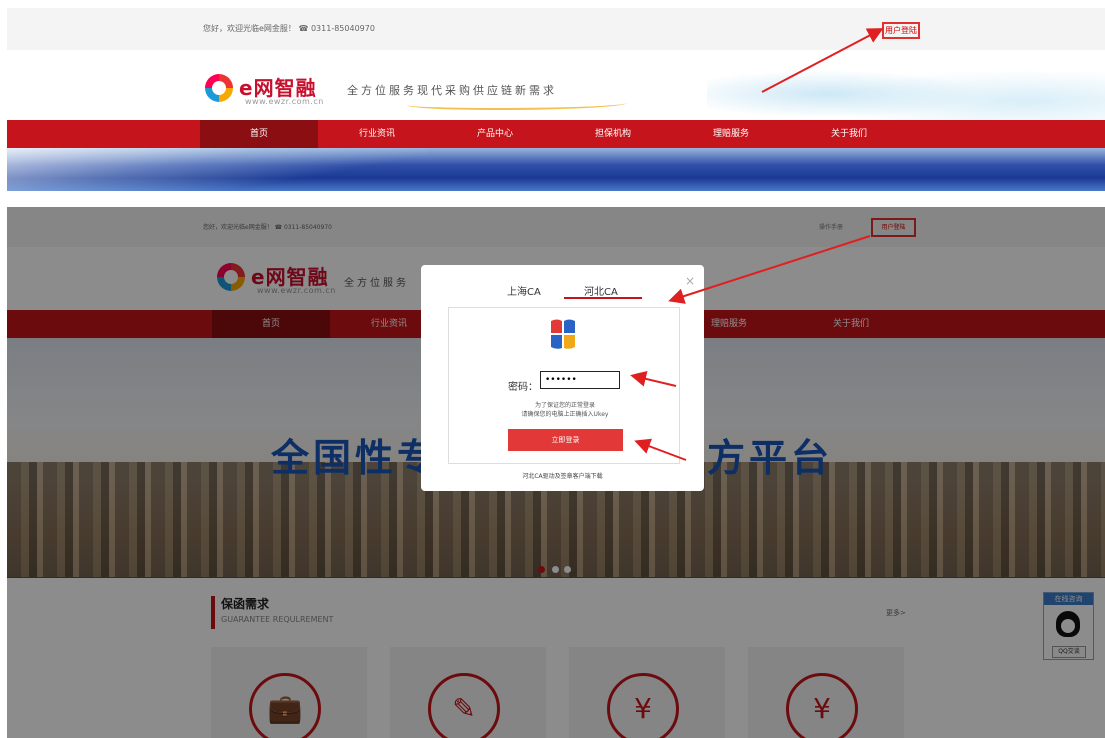  I want to click on slogan-underline, so click(517, 104).